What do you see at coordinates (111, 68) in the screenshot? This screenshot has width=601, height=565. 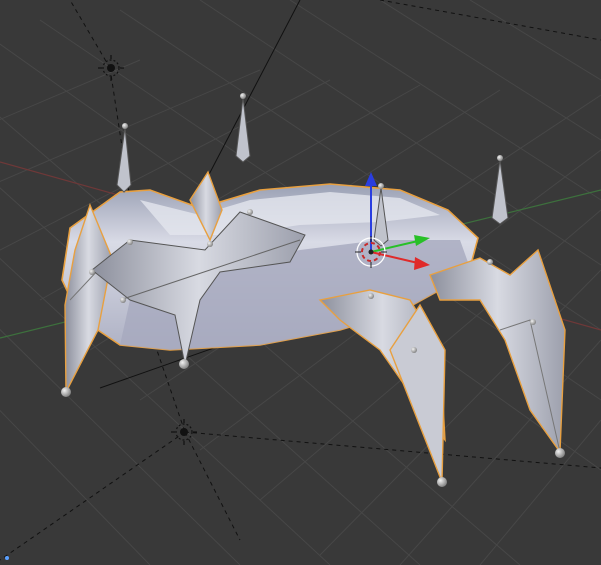 I see `light-lamp-icon` at bounding box center [111, 68].